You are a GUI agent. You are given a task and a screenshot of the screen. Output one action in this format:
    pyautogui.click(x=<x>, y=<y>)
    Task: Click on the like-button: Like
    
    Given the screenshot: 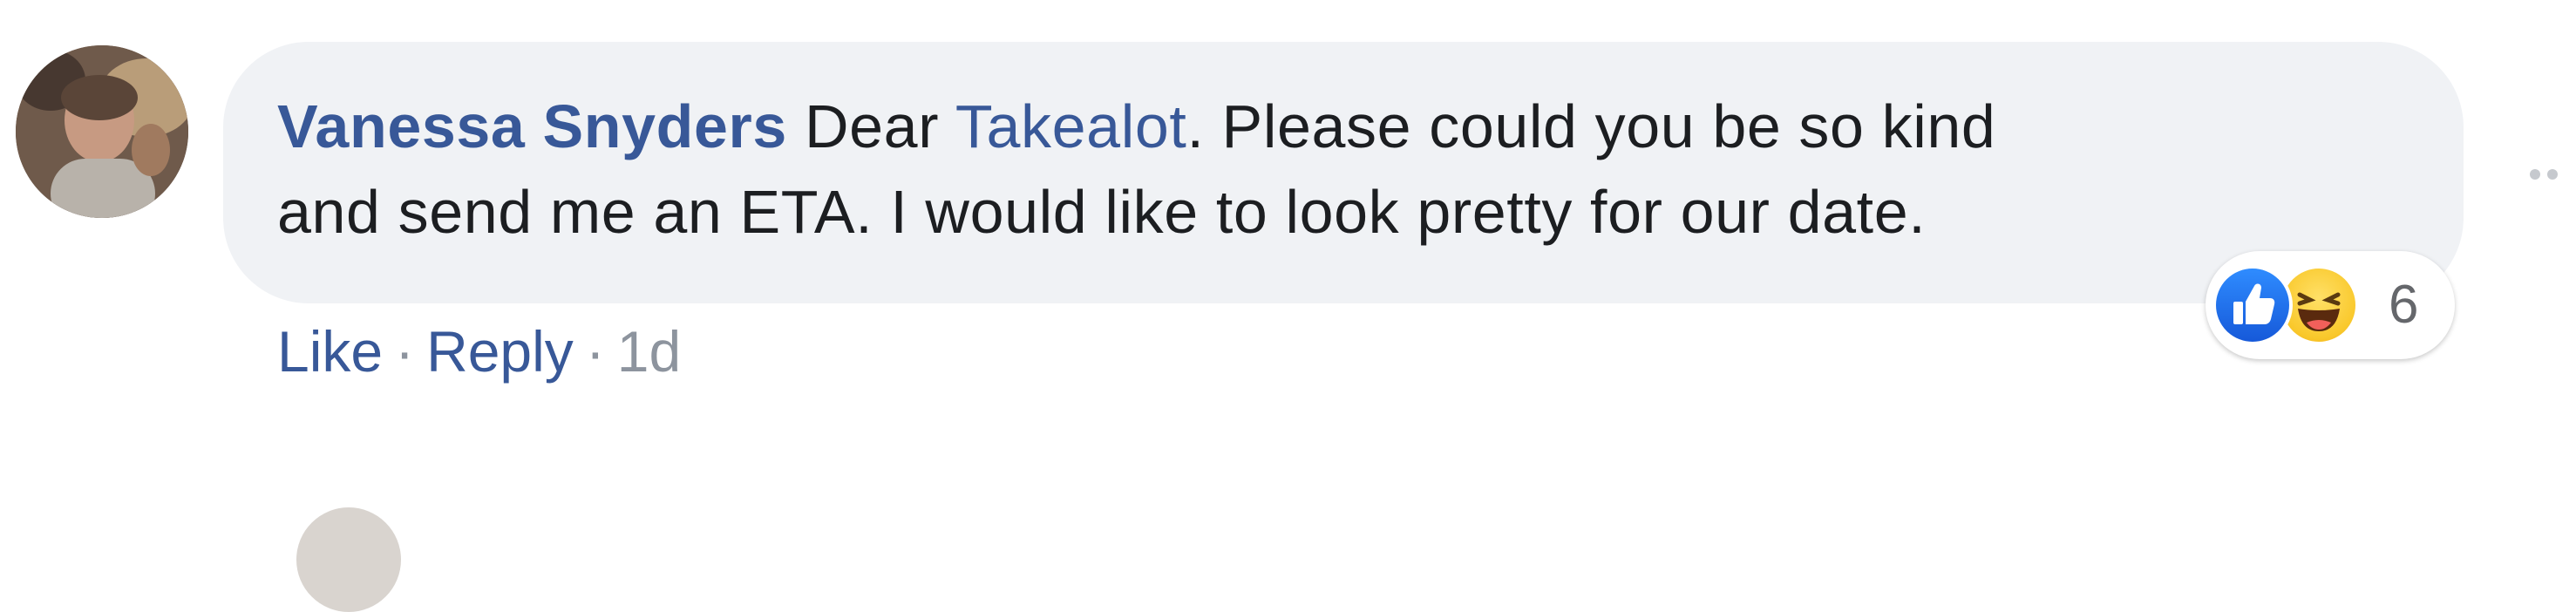 What is the action you would take?
    pyautogui.click(x=330, y=351)
    